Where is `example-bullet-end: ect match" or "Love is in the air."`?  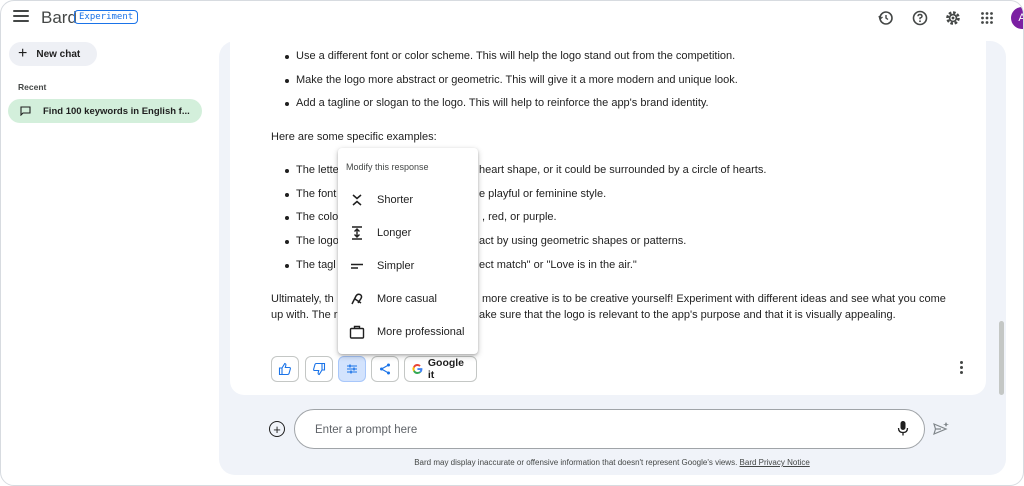 example-bullet-end: ect match" or "Love is in the air." is located at coordinates (558, 265).